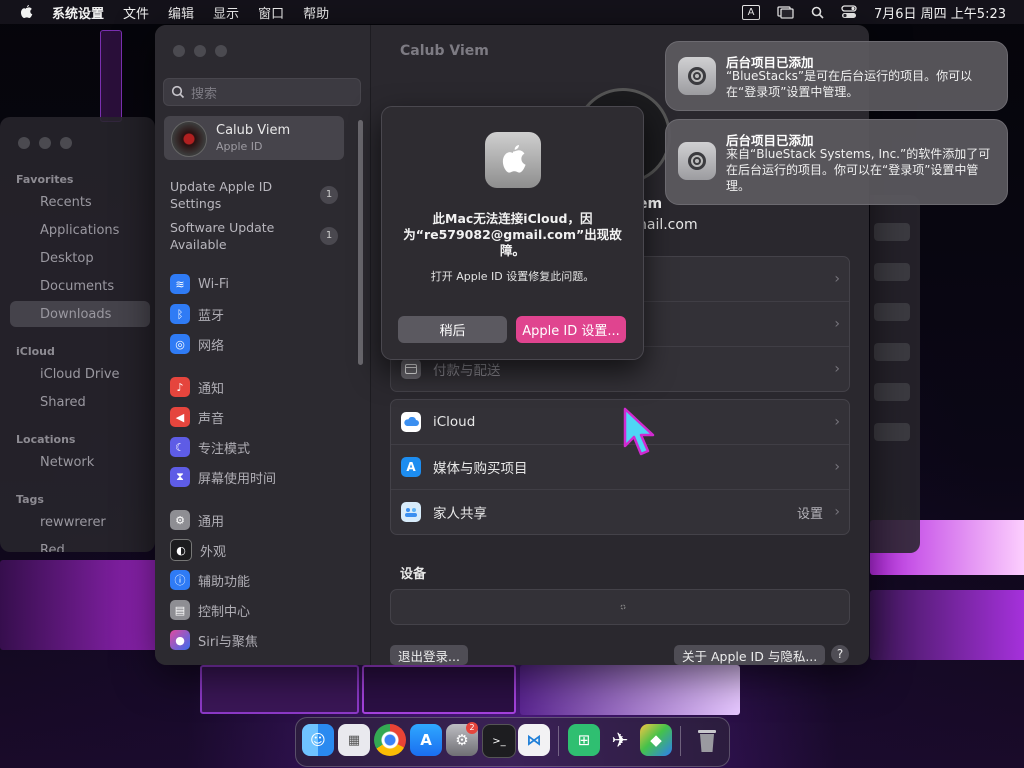  I want to click on notification-badge: 2, so click(472, 728).